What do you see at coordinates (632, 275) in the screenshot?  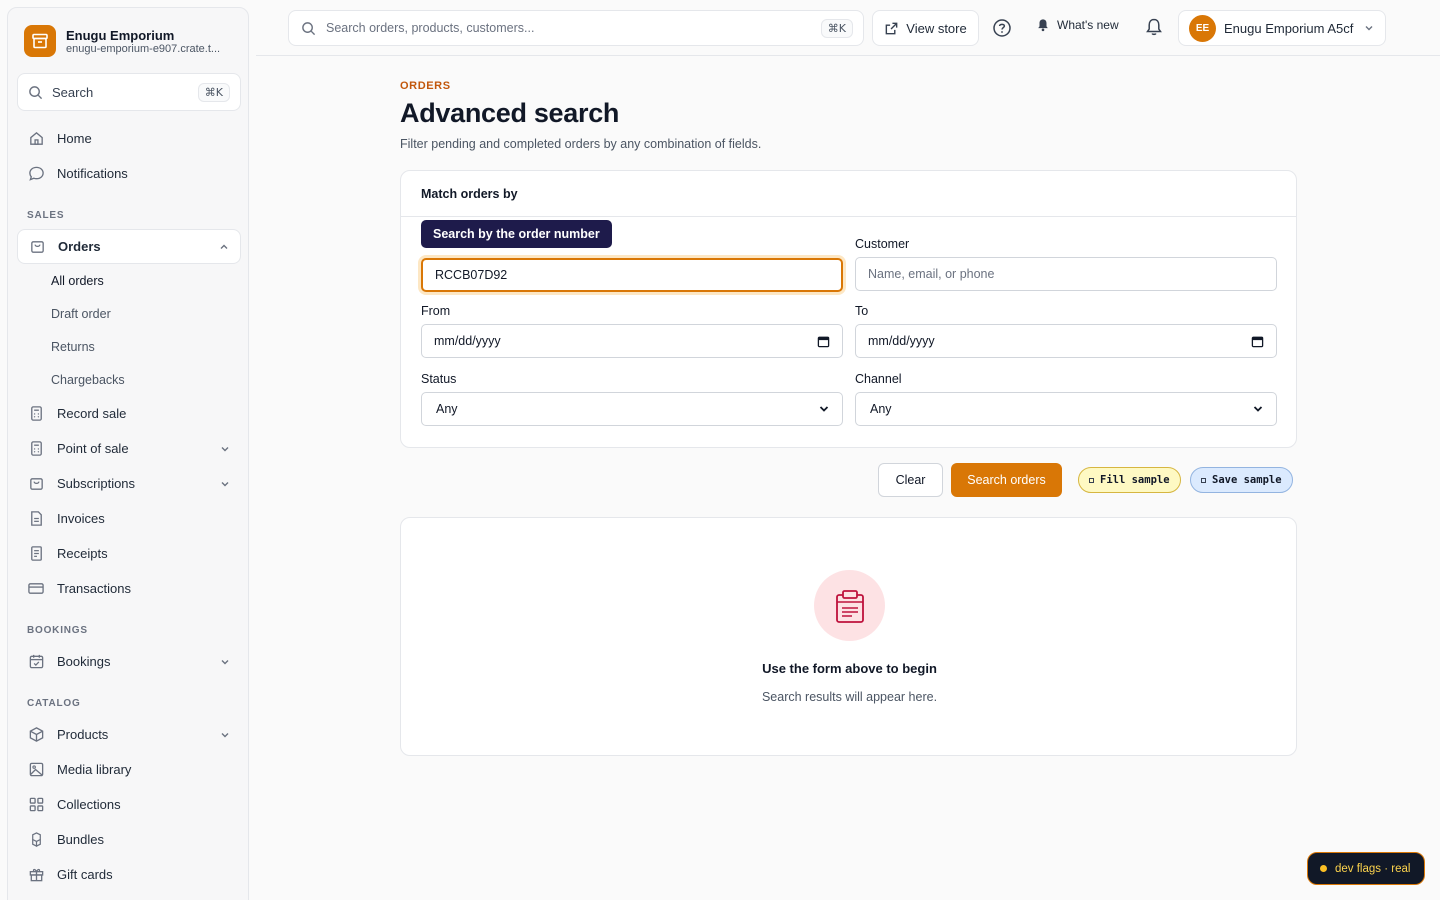 I see `order-number-input: RCCB07D92` at bounding box center [632, 275].